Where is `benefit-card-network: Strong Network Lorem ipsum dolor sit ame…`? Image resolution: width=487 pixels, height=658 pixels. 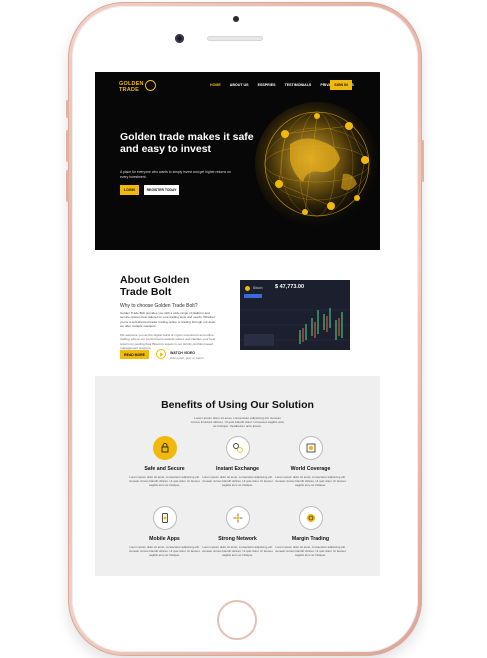
benefit-card-network: Strong Network Lorem ipsum dolor sit ame… is located at coordinates (237, 531).